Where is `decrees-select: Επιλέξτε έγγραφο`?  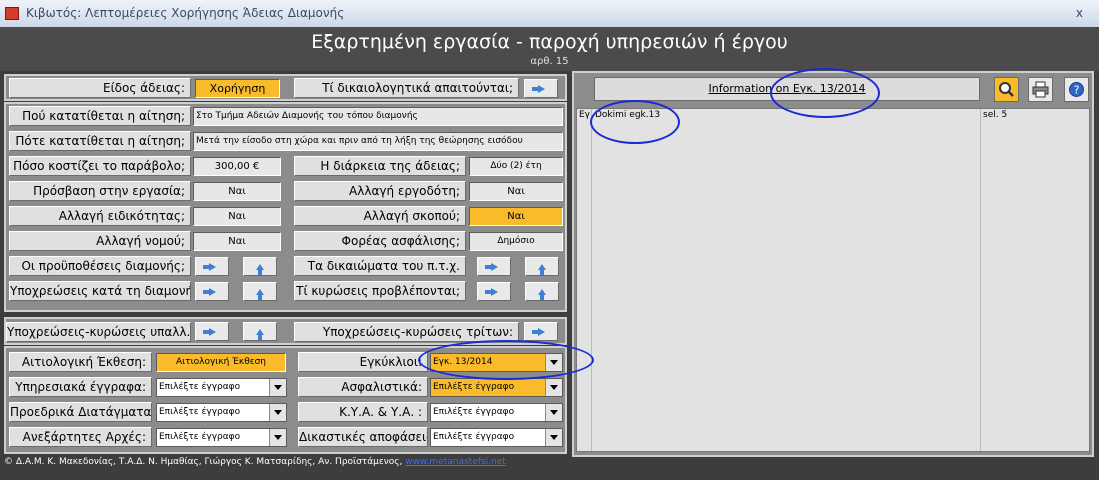 decrees-select: Επιλέξτε έγγραφο is located at coordinates (221, 412).